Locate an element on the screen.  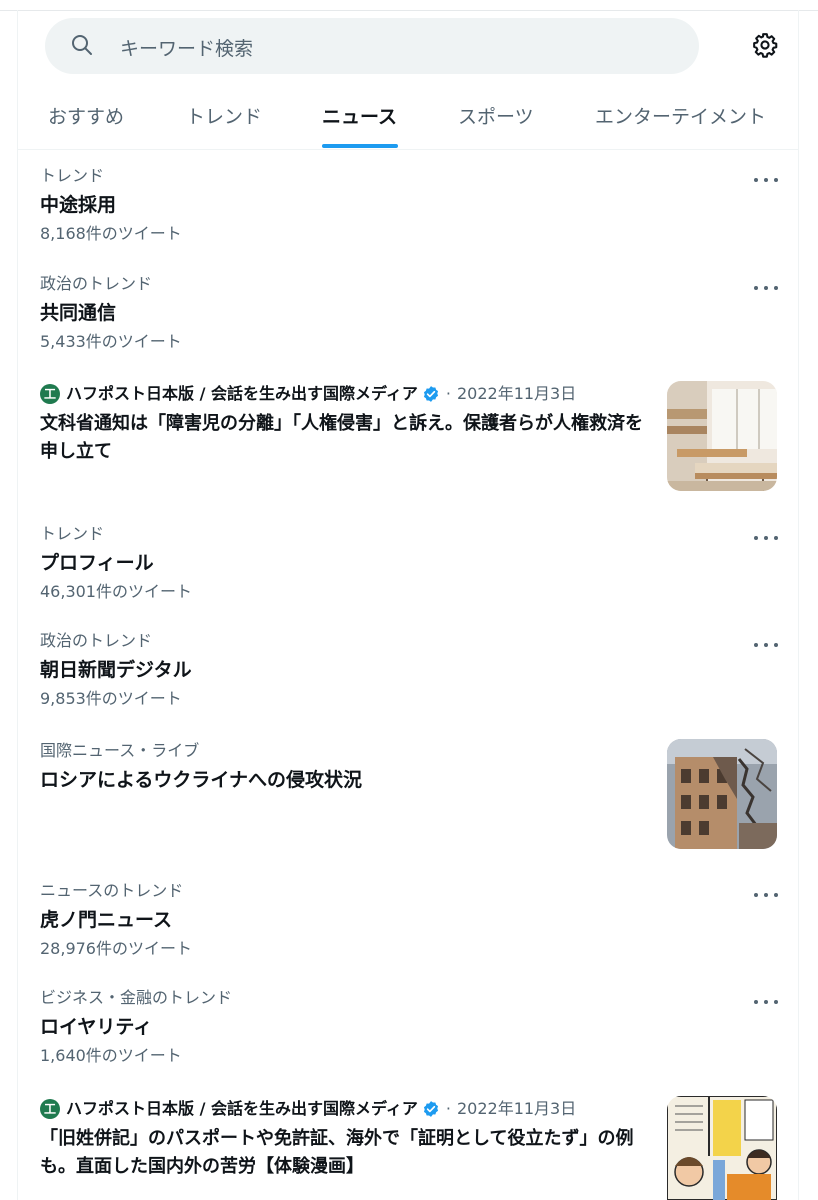
active-tab-indicator is located at coordinates (360, 146).